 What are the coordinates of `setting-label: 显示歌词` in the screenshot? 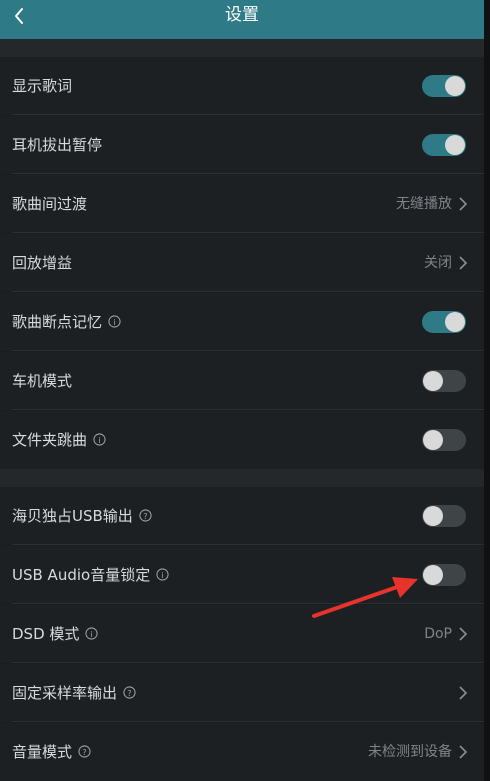 It's located at (42, 86).